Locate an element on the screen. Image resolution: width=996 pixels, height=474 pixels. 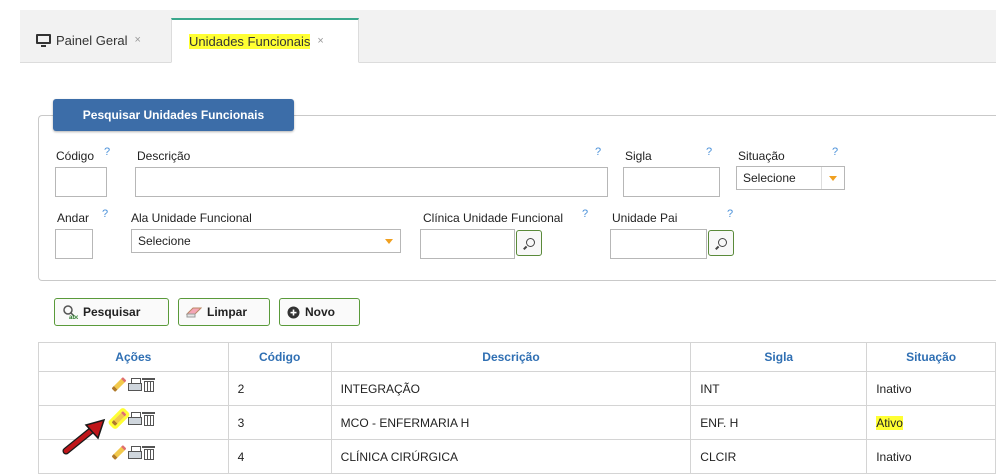
cell-codigo: 3 is located at coordinates (279, 422).